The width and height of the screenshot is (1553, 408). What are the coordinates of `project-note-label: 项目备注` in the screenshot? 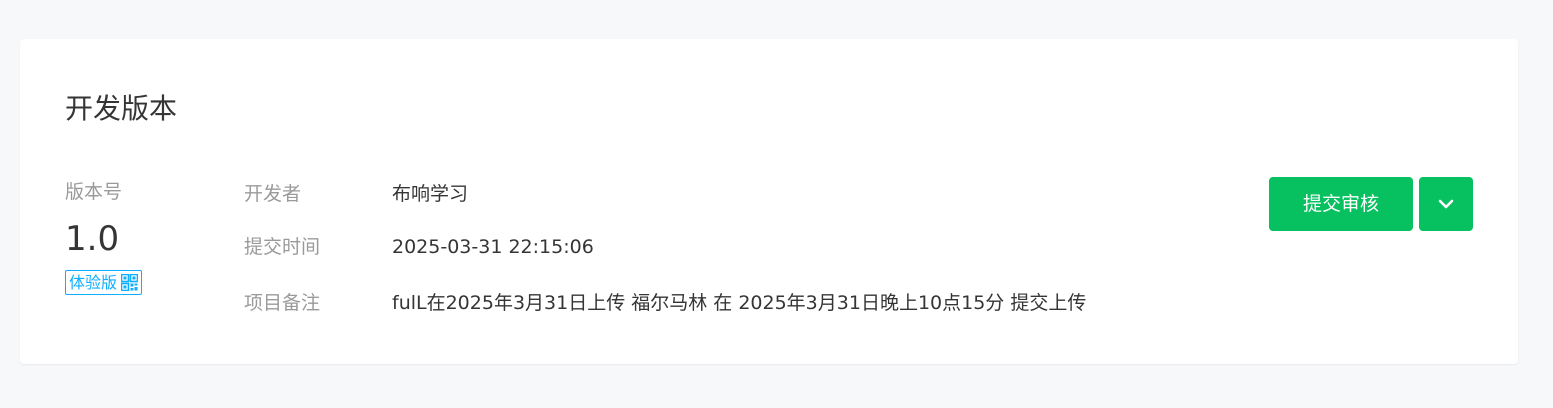 It's located at (282, 303).